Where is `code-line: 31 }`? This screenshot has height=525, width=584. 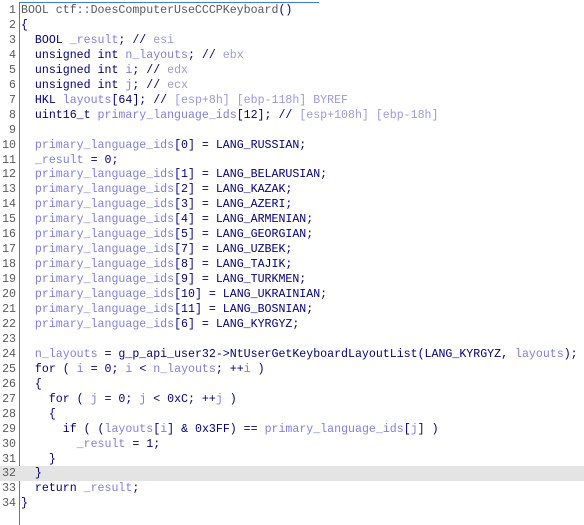 code-line: 31 } is located at coordinates (292, 459).